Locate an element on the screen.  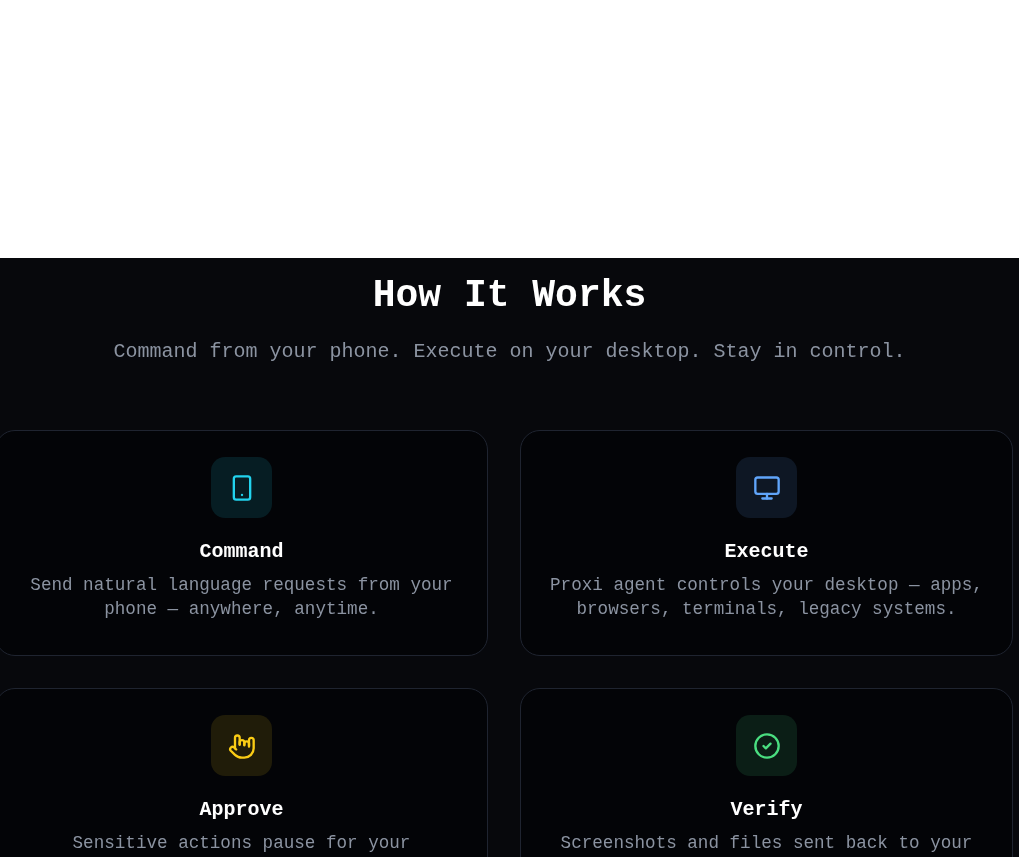
check-circle-icon is located at coordinates (766, 745).